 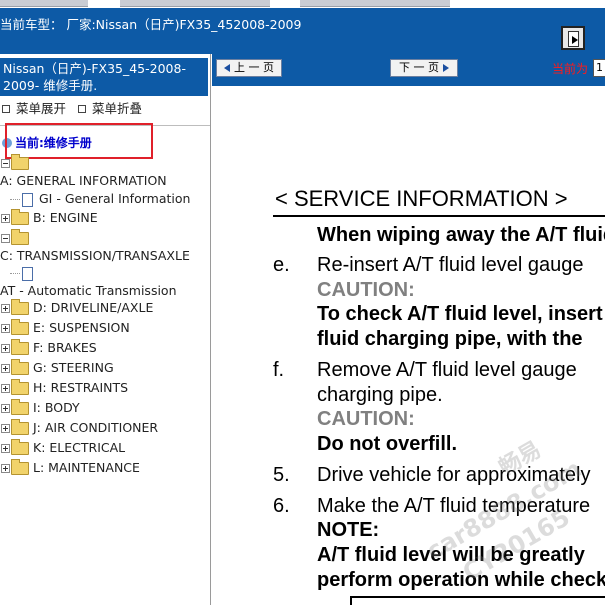 What do you see at coordinates (460, 314) in the screenshot?
I see `text-line: To check A/T fluid level, insert` at bounding box center [460, 314].